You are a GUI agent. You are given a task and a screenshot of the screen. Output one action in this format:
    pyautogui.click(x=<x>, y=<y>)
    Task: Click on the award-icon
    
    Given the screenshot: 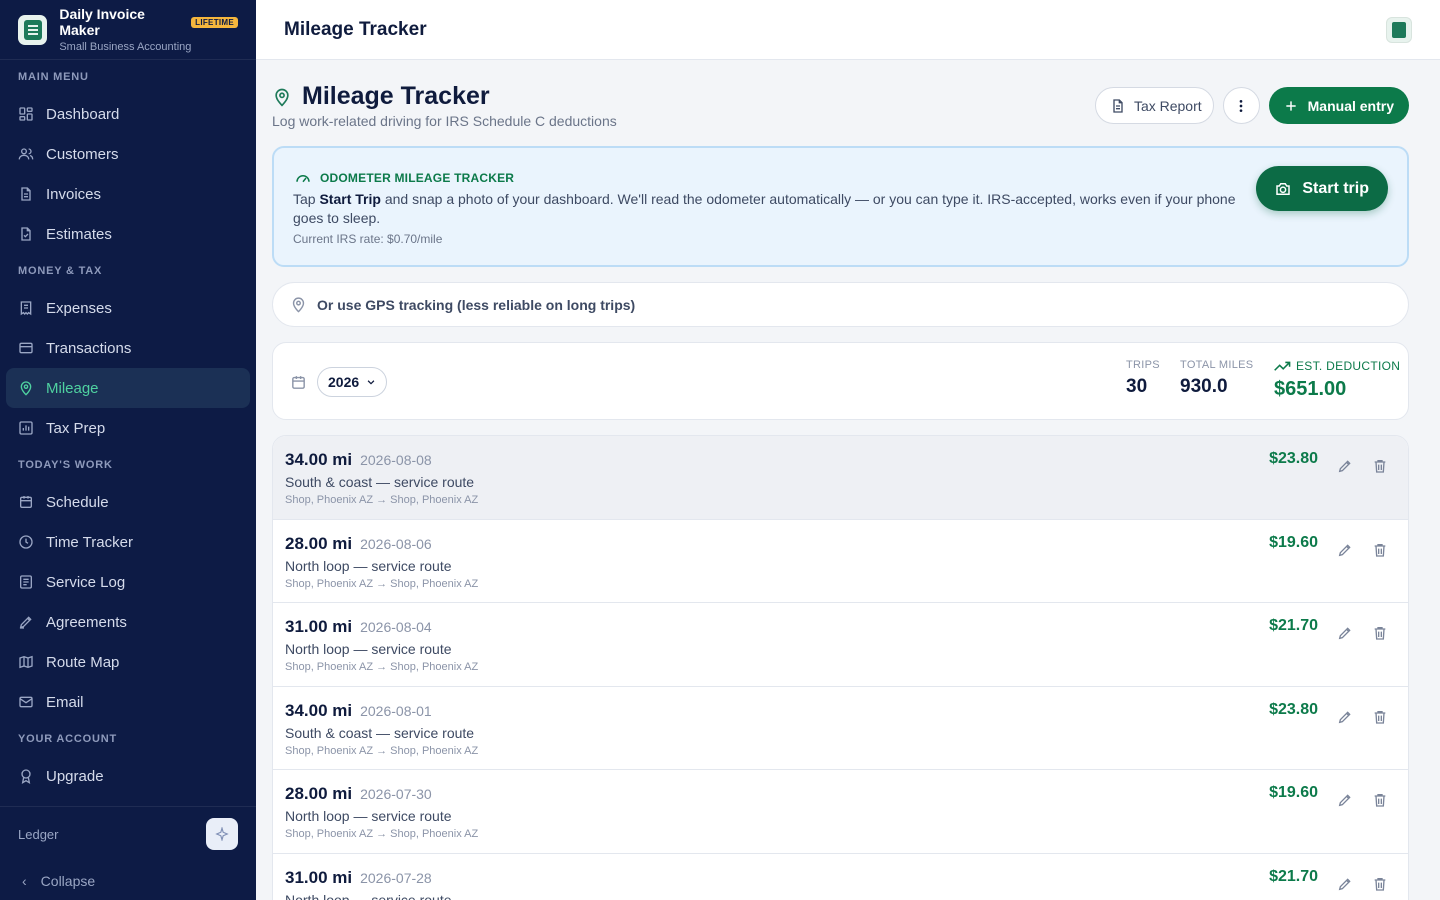 What is the action you would take?
    pyautogui.click(x=26, y=776)
    